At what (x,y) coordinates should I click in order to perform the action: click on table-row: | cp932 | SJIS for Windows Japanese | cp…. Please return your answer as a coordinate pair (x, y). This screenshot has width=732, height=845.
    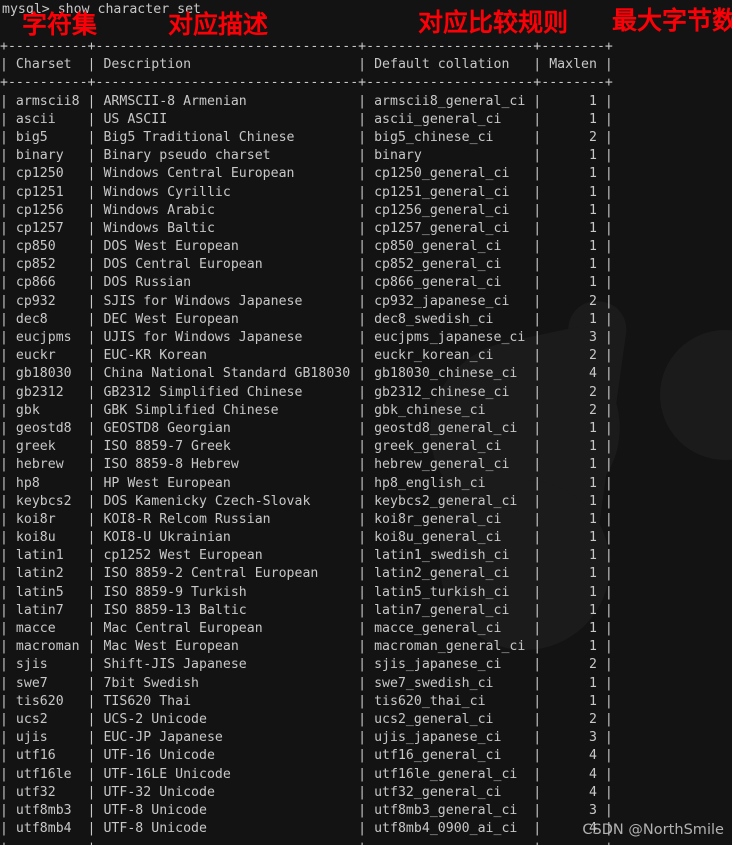
    Looking at the image, I should click on (306, 301).